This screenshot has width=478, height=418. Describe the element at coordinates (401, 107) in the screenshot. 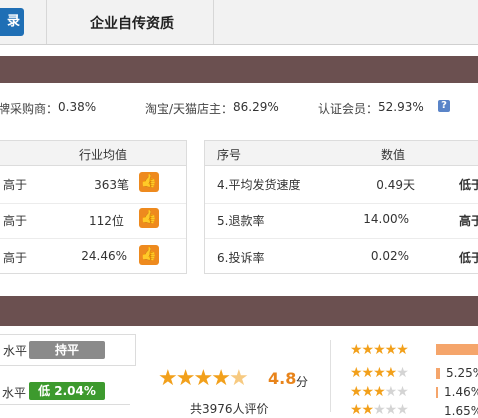

I see `certified-value: 52.93%` at that location.